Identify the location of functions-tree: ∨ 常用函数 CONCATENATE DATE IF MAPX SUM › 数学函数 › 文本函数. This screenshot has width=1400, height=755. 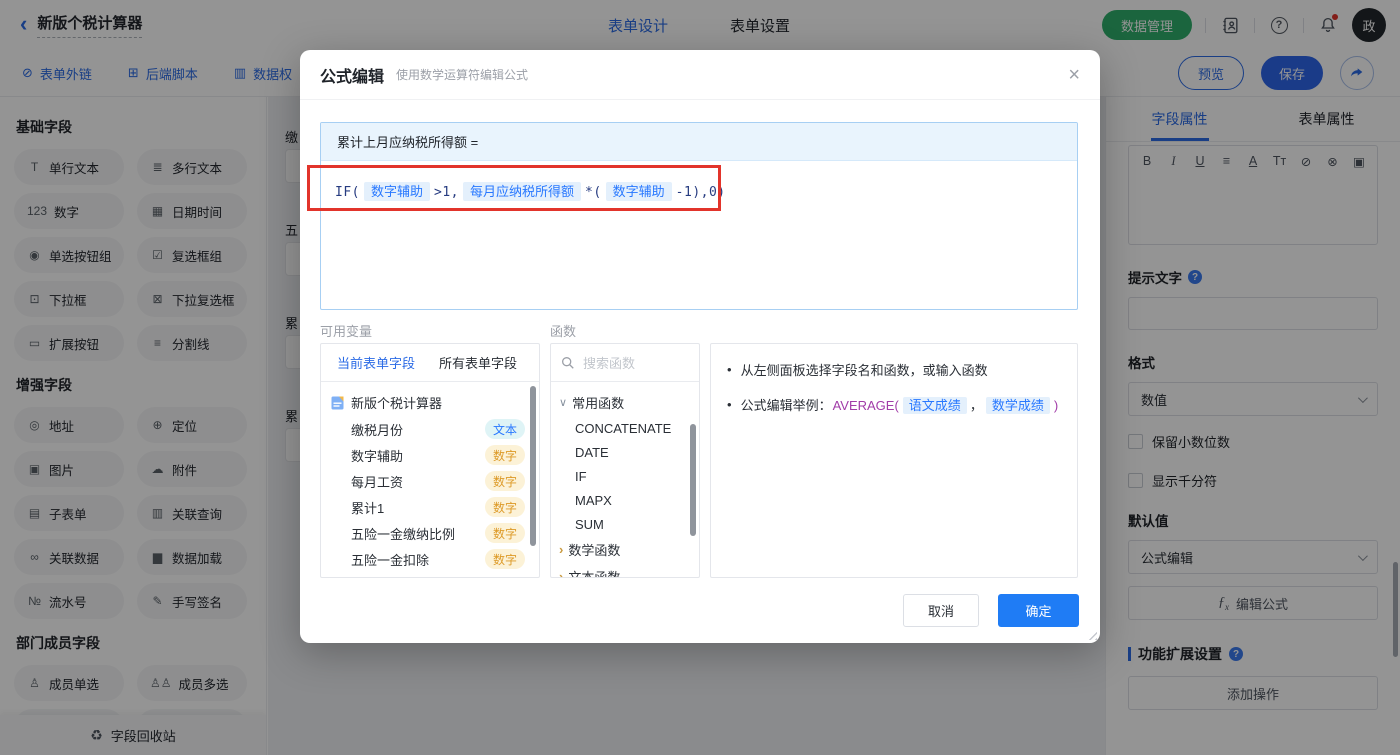
(625, 480).